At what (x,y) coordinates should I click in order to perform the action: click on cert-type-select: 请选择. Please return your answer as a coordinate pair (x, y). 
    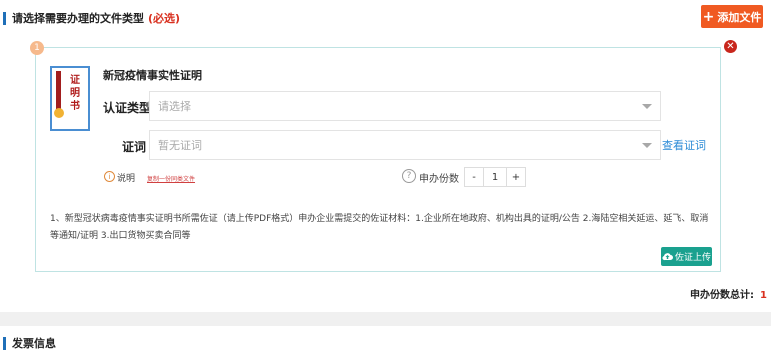
    Looking at the image, I should click on (405, 106).